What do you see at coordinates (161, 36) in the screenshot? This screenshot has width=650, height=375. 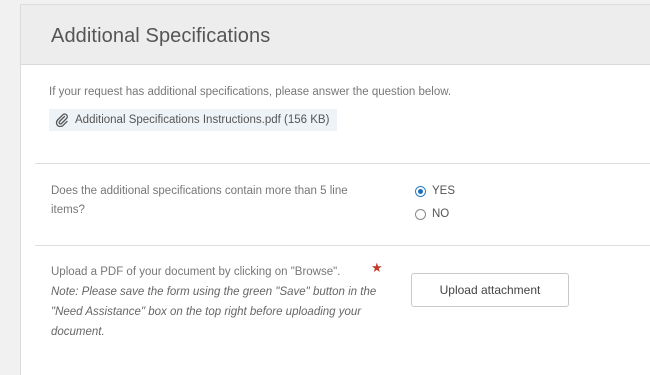 I see `section-title: Additional Specifications` at bounding box center [161, 36].